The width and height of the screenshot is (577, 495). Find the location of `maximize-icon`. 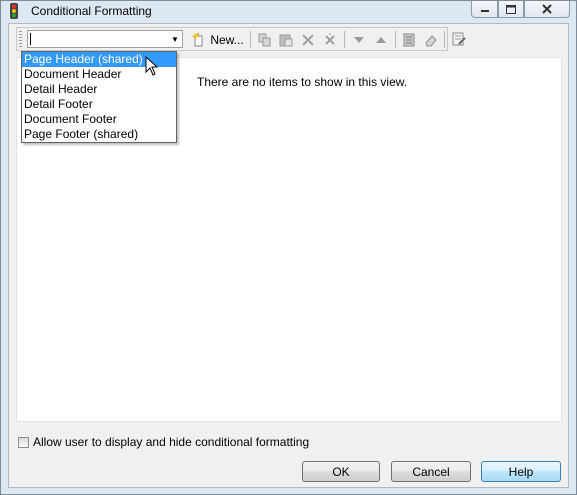

maximize-icon is located at coordinates (511, 9).